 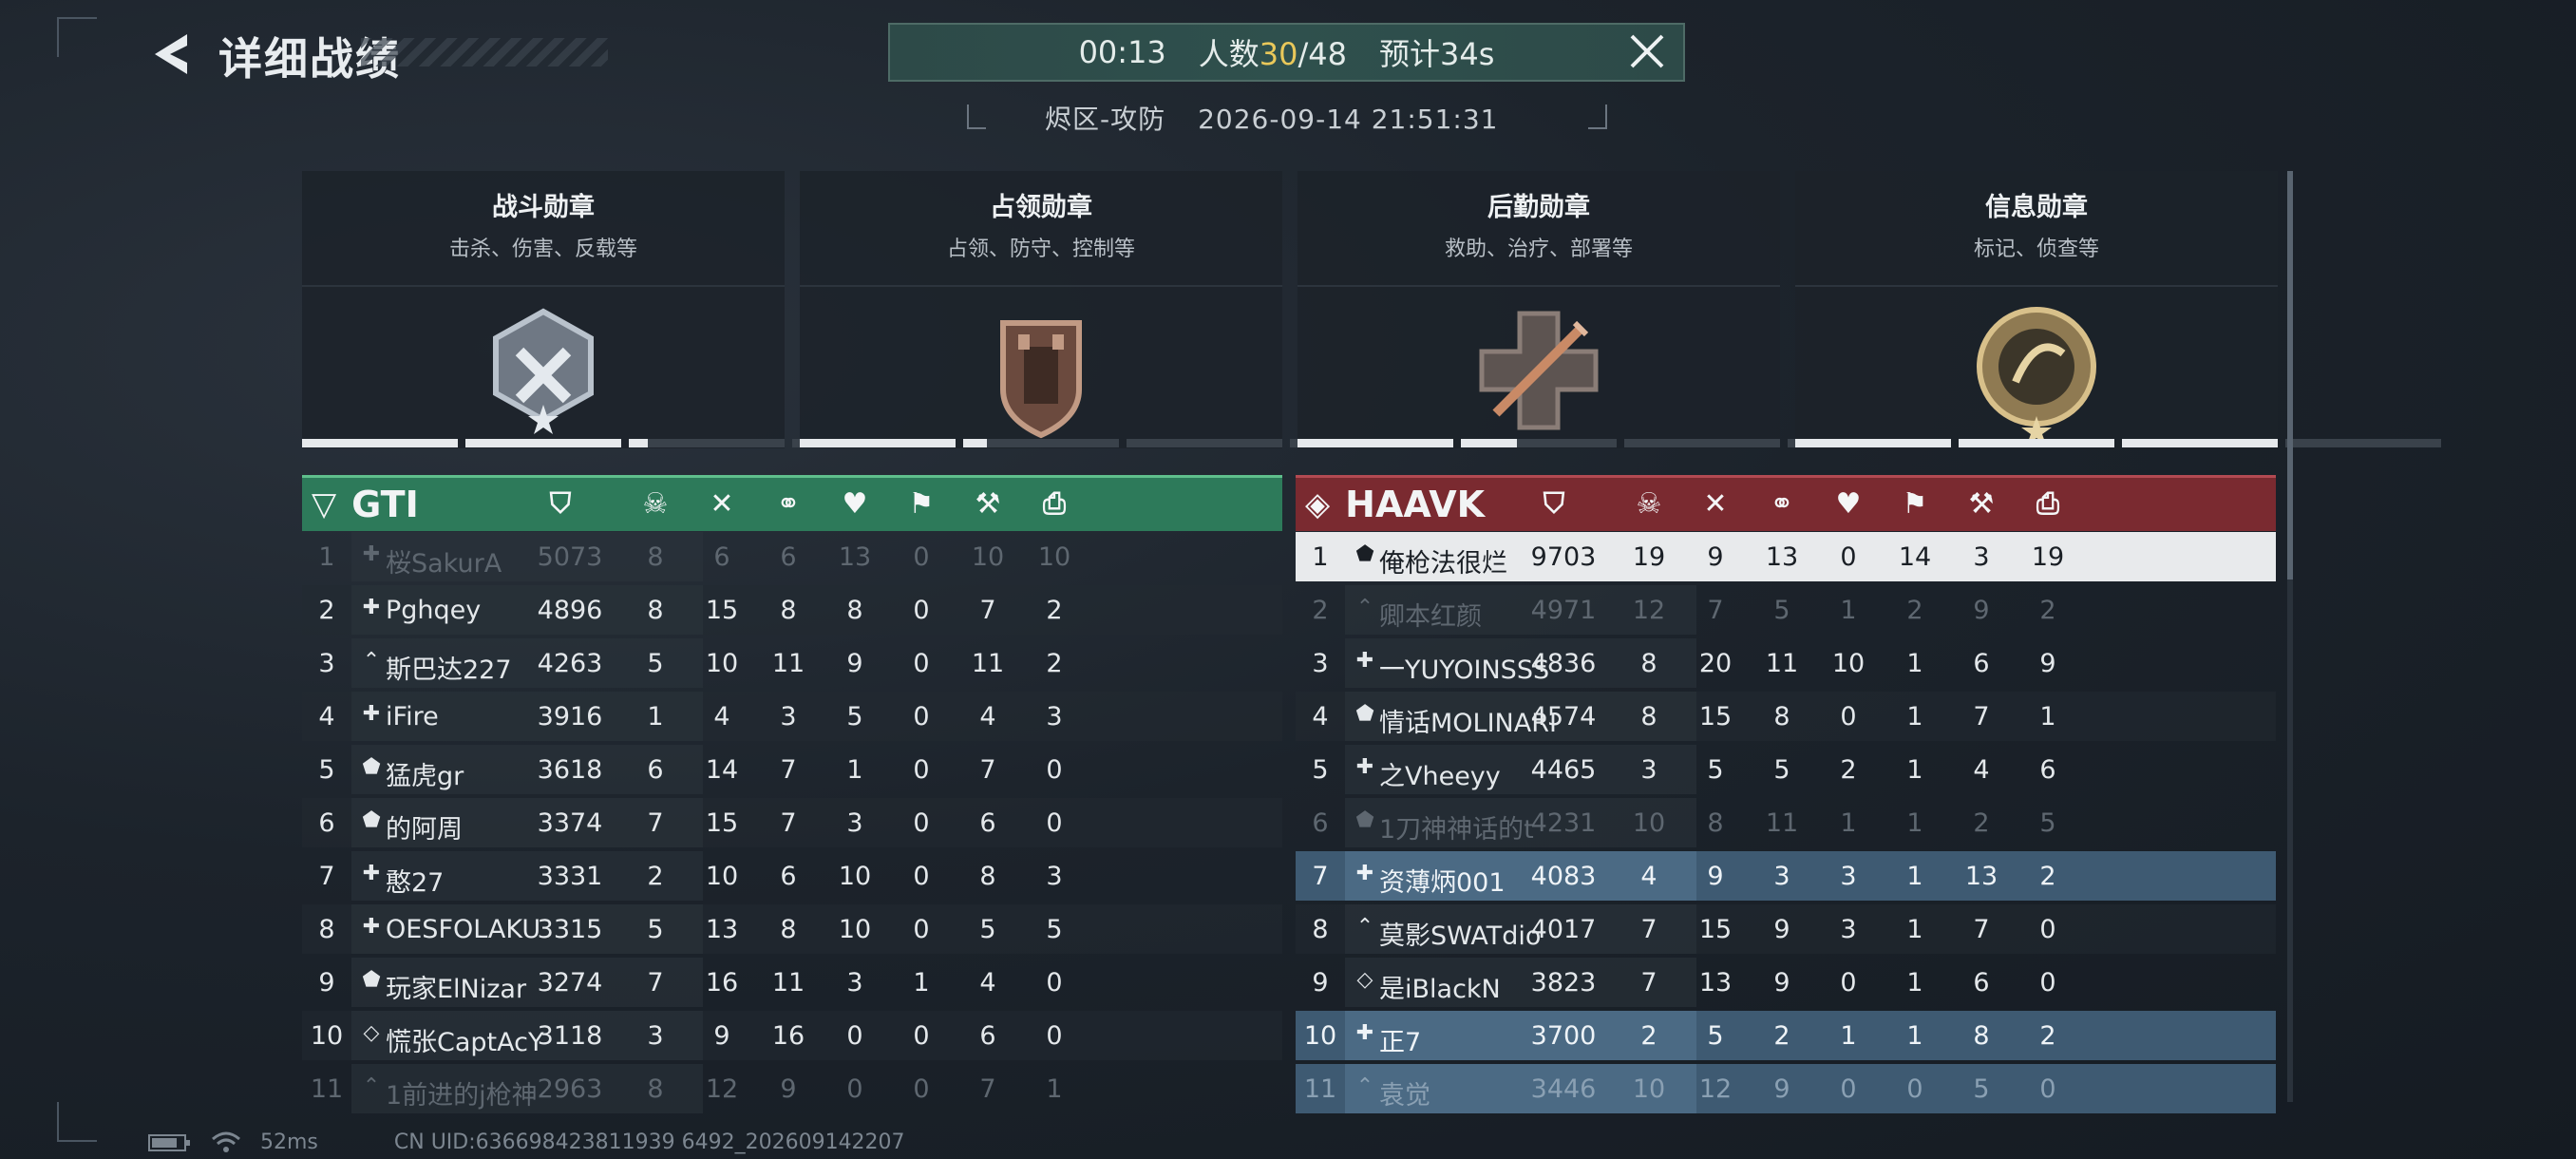 What do you see at coordinates (1786, 716) in the screenshot?
I see `player-row: 4 ⬟ 情话MOLINARI 4574 8 15 8 0 1 7 1` at bounding box center [1786, 716].